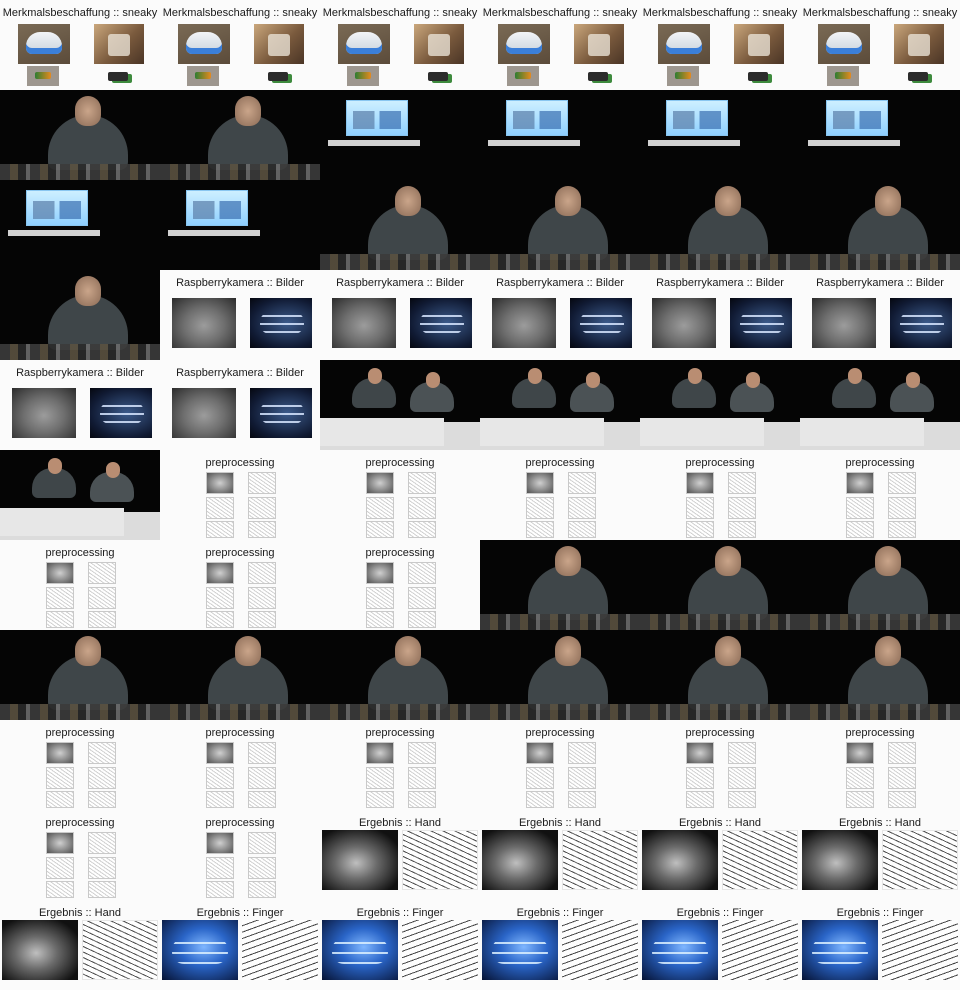 This screenshot has width=960, height=990. What do you see at coordinates (400, 855) in the screenshot?
I see `slide-frame-hand-result: Ergebnis :: Hand` at bounding box center [400, 855].